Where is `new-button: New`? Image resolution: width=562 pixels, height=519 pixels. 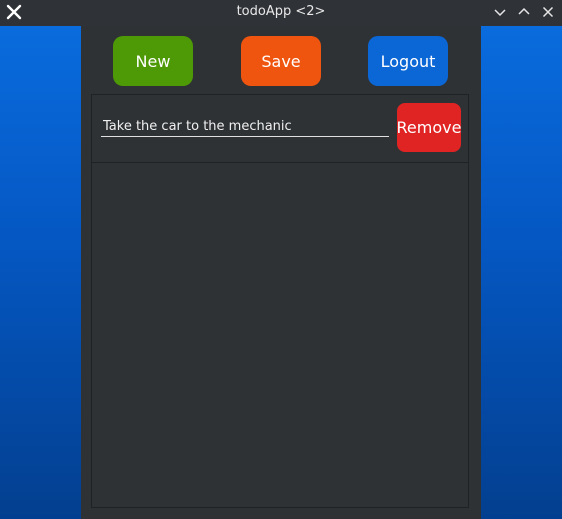
new-button: New is located at coordinates (153, 61).